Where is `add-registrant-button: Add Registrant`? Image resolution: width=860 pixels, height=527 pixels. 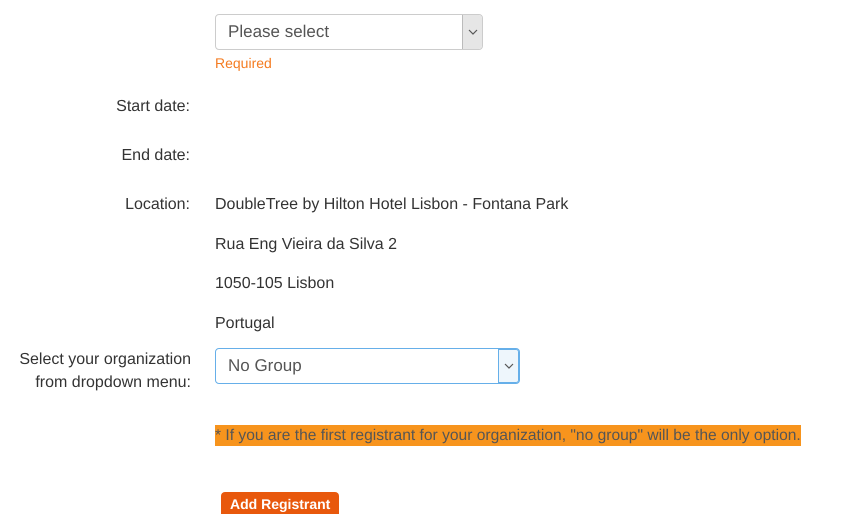
add-registrant-button: Add Registrant is located at coordinates (280, 503).